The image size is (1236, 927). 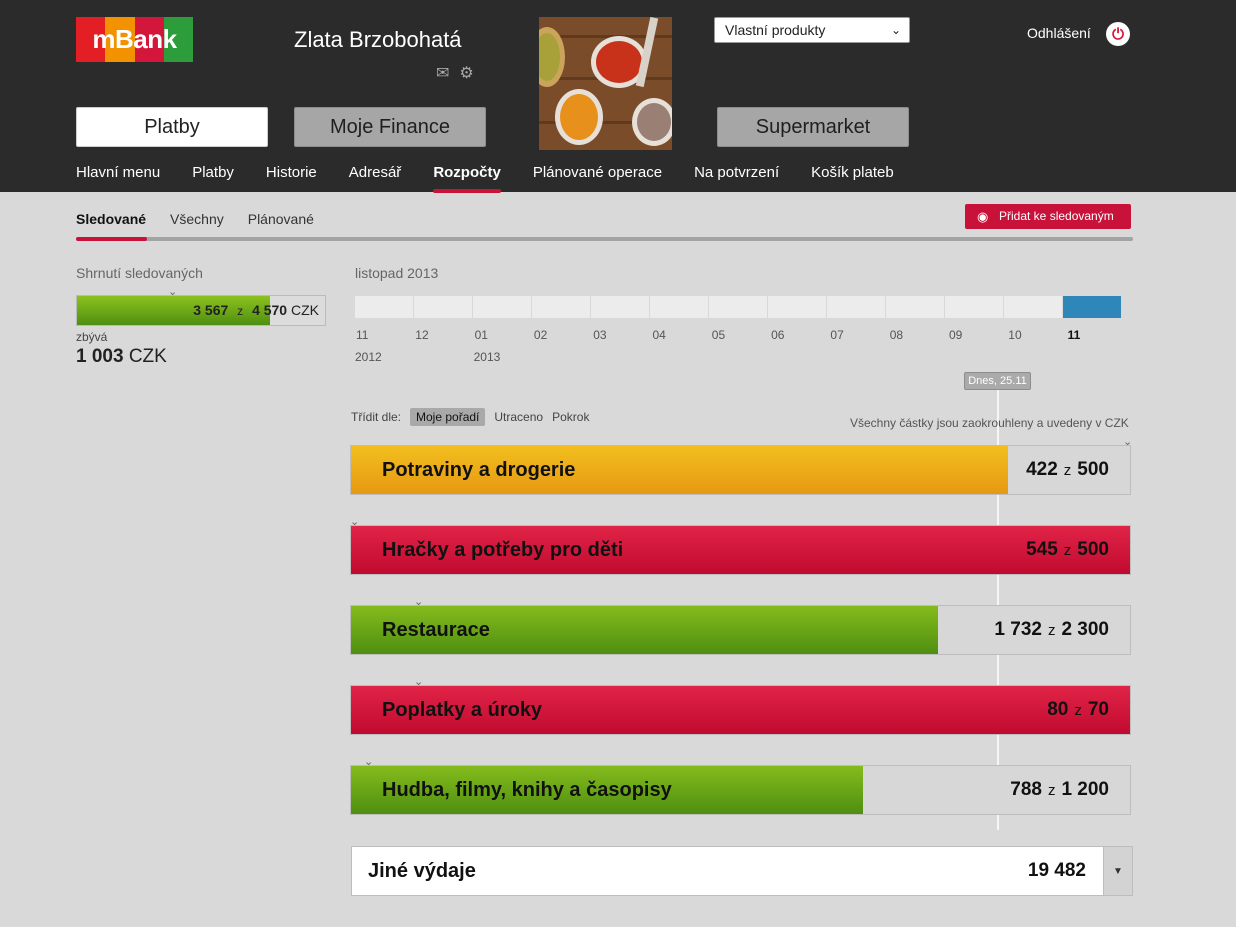 What do you see at coordinates (1058, 709) in the screenshot?
I see `budget-spent: 80` at bounding box center [1058, 709].